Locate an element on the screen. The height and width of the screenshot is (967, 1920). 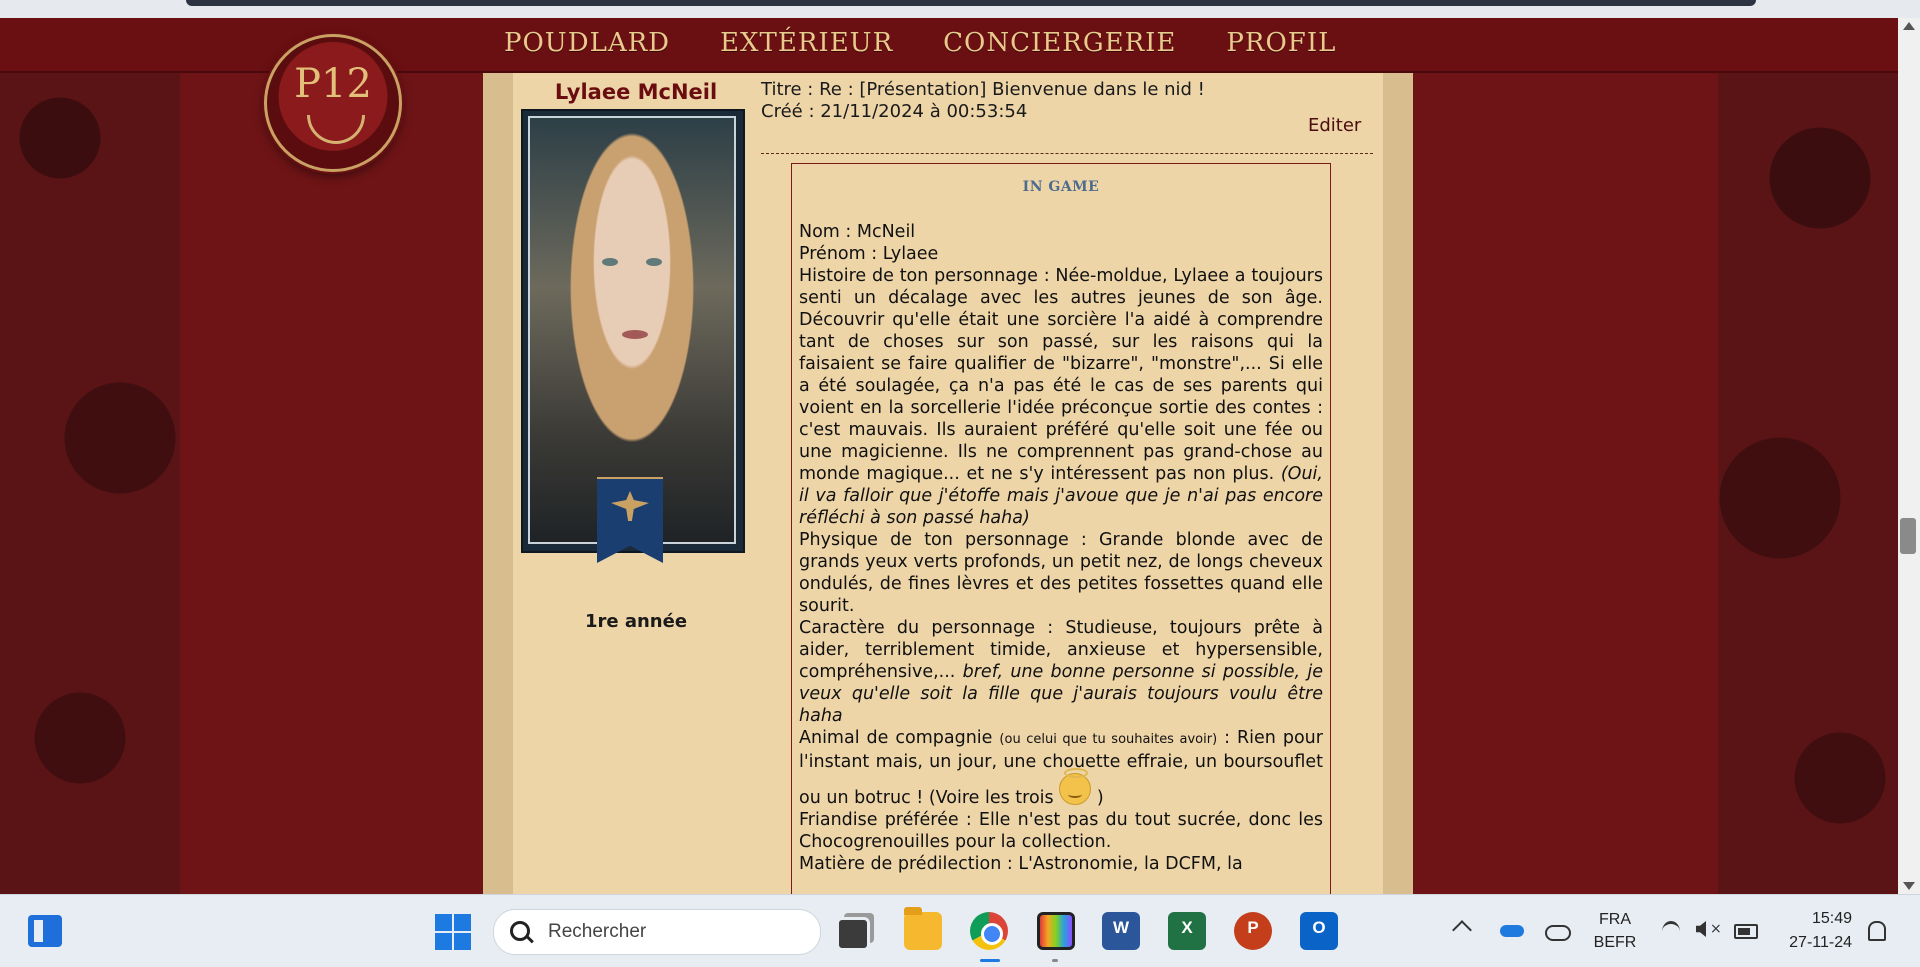
post-created: Créé : 21/11/2024 à 00:53:54 is located at coordinates (894, 111).